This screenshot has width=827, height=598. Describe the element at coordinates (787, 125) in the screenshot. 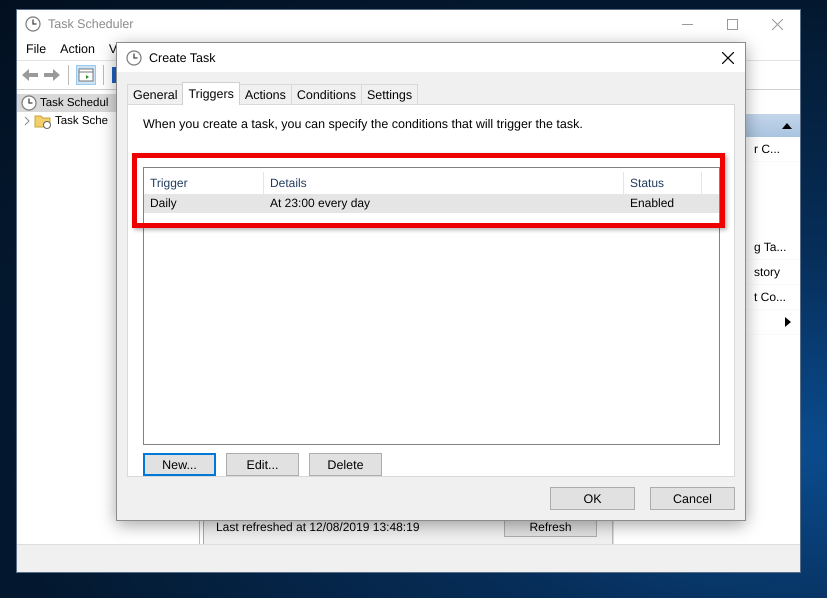

I see `collapse-icon` at that location.